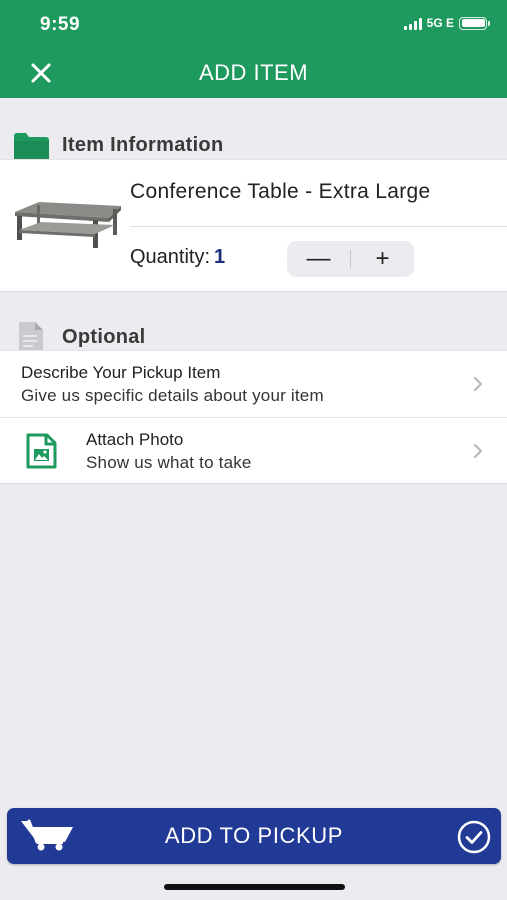 The height and width of the screenshot is (900, 507). Describe the element at coordinates (412, 23) in the screenshot. I see `signal-icon` at that location.